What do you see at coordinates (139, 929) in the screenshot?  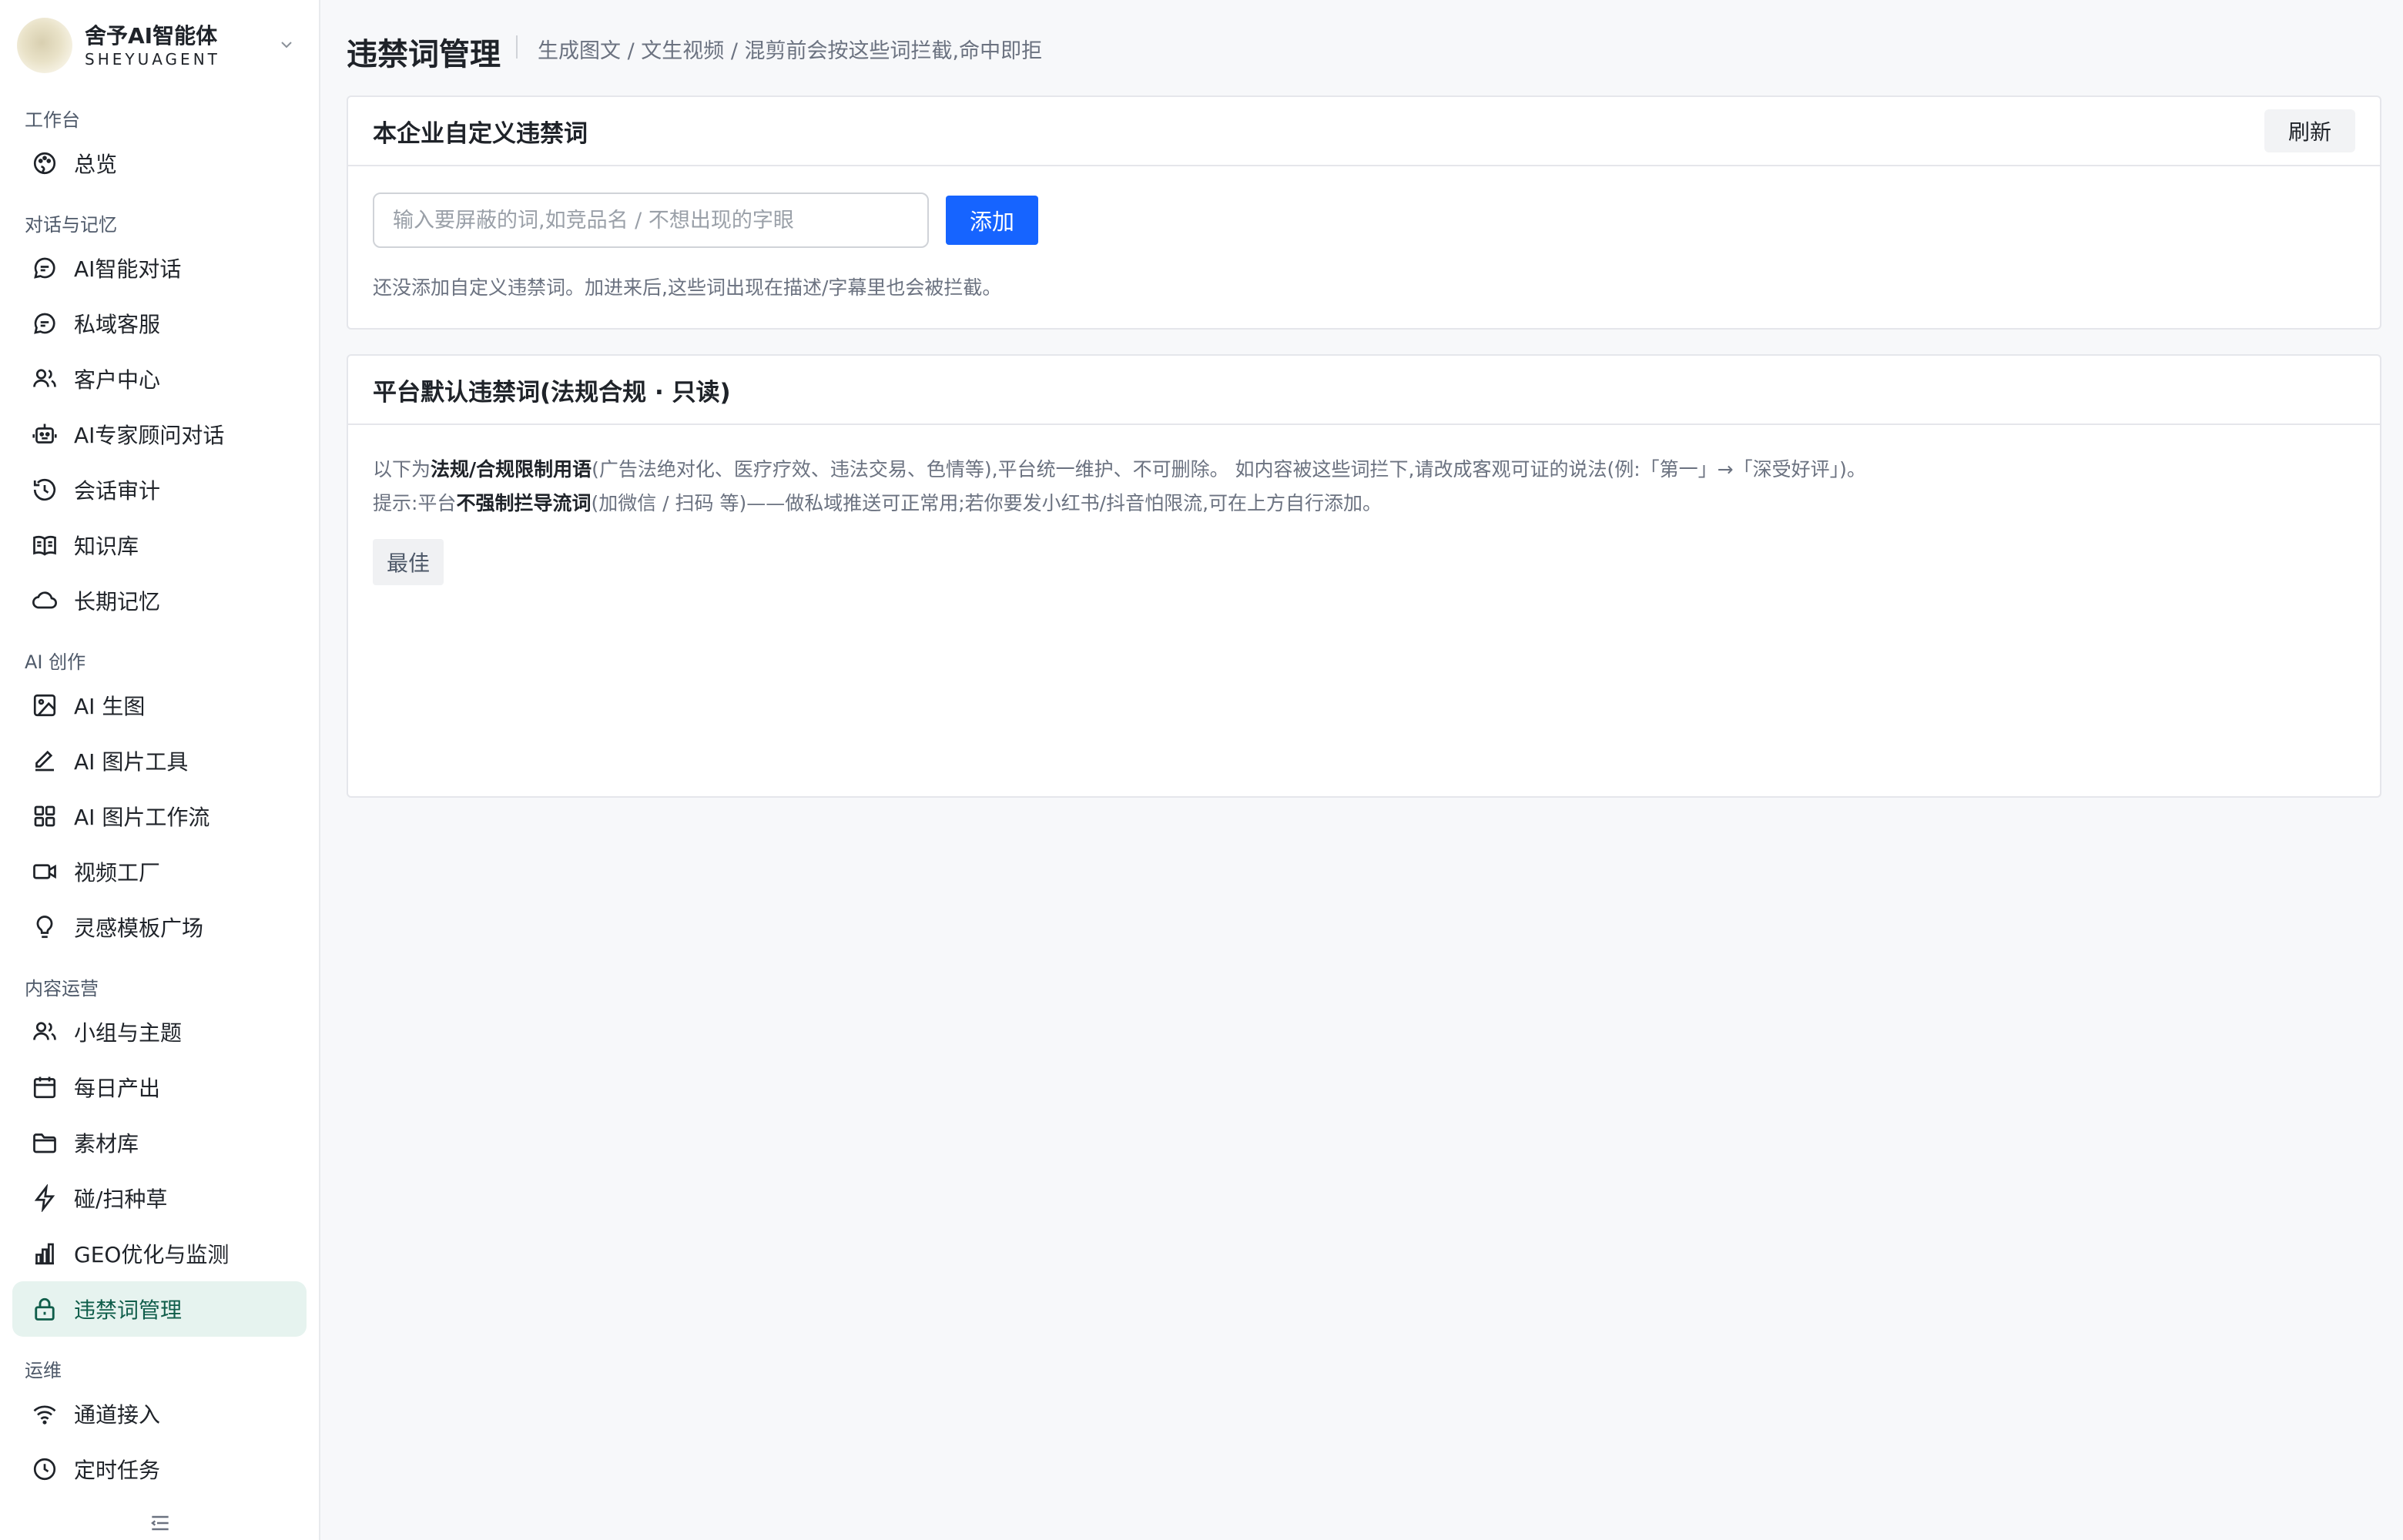 I see `sidebar-item-label: 灵感模板广场` at bounding box center [139, 929].